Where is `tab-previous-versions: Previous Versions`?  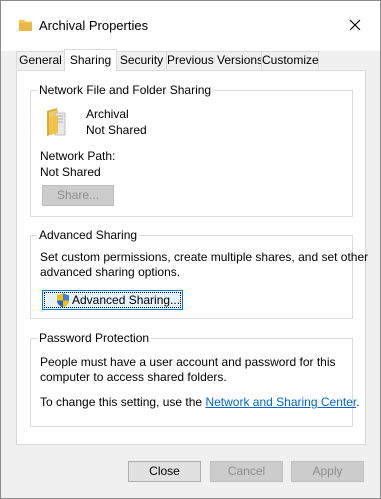 tab-previous-versions: Previous Versions is located at coordinates (214, 60).